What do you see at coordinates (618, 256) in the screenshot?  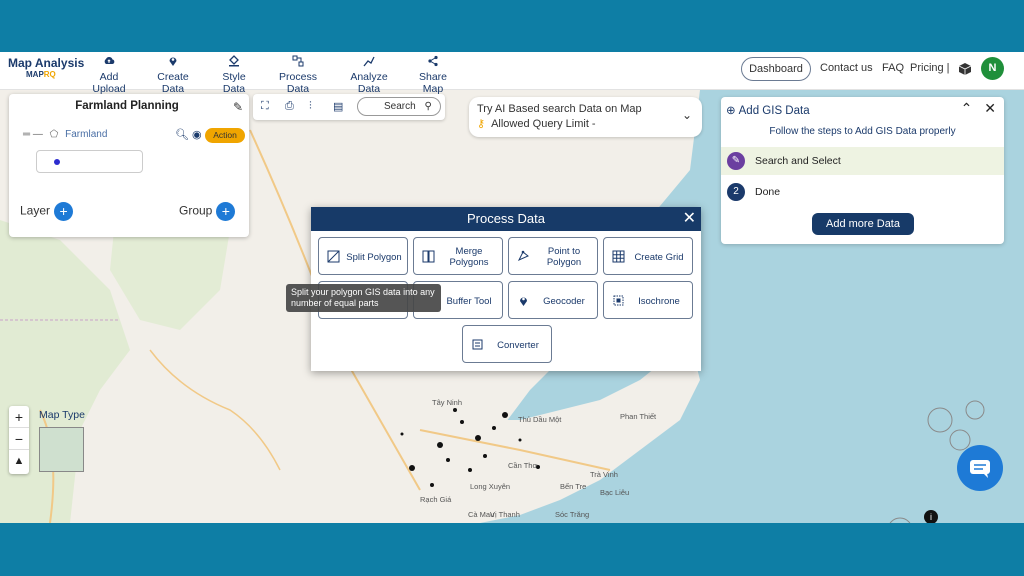 I see `grid-icon` at bounding box center [618, 256].